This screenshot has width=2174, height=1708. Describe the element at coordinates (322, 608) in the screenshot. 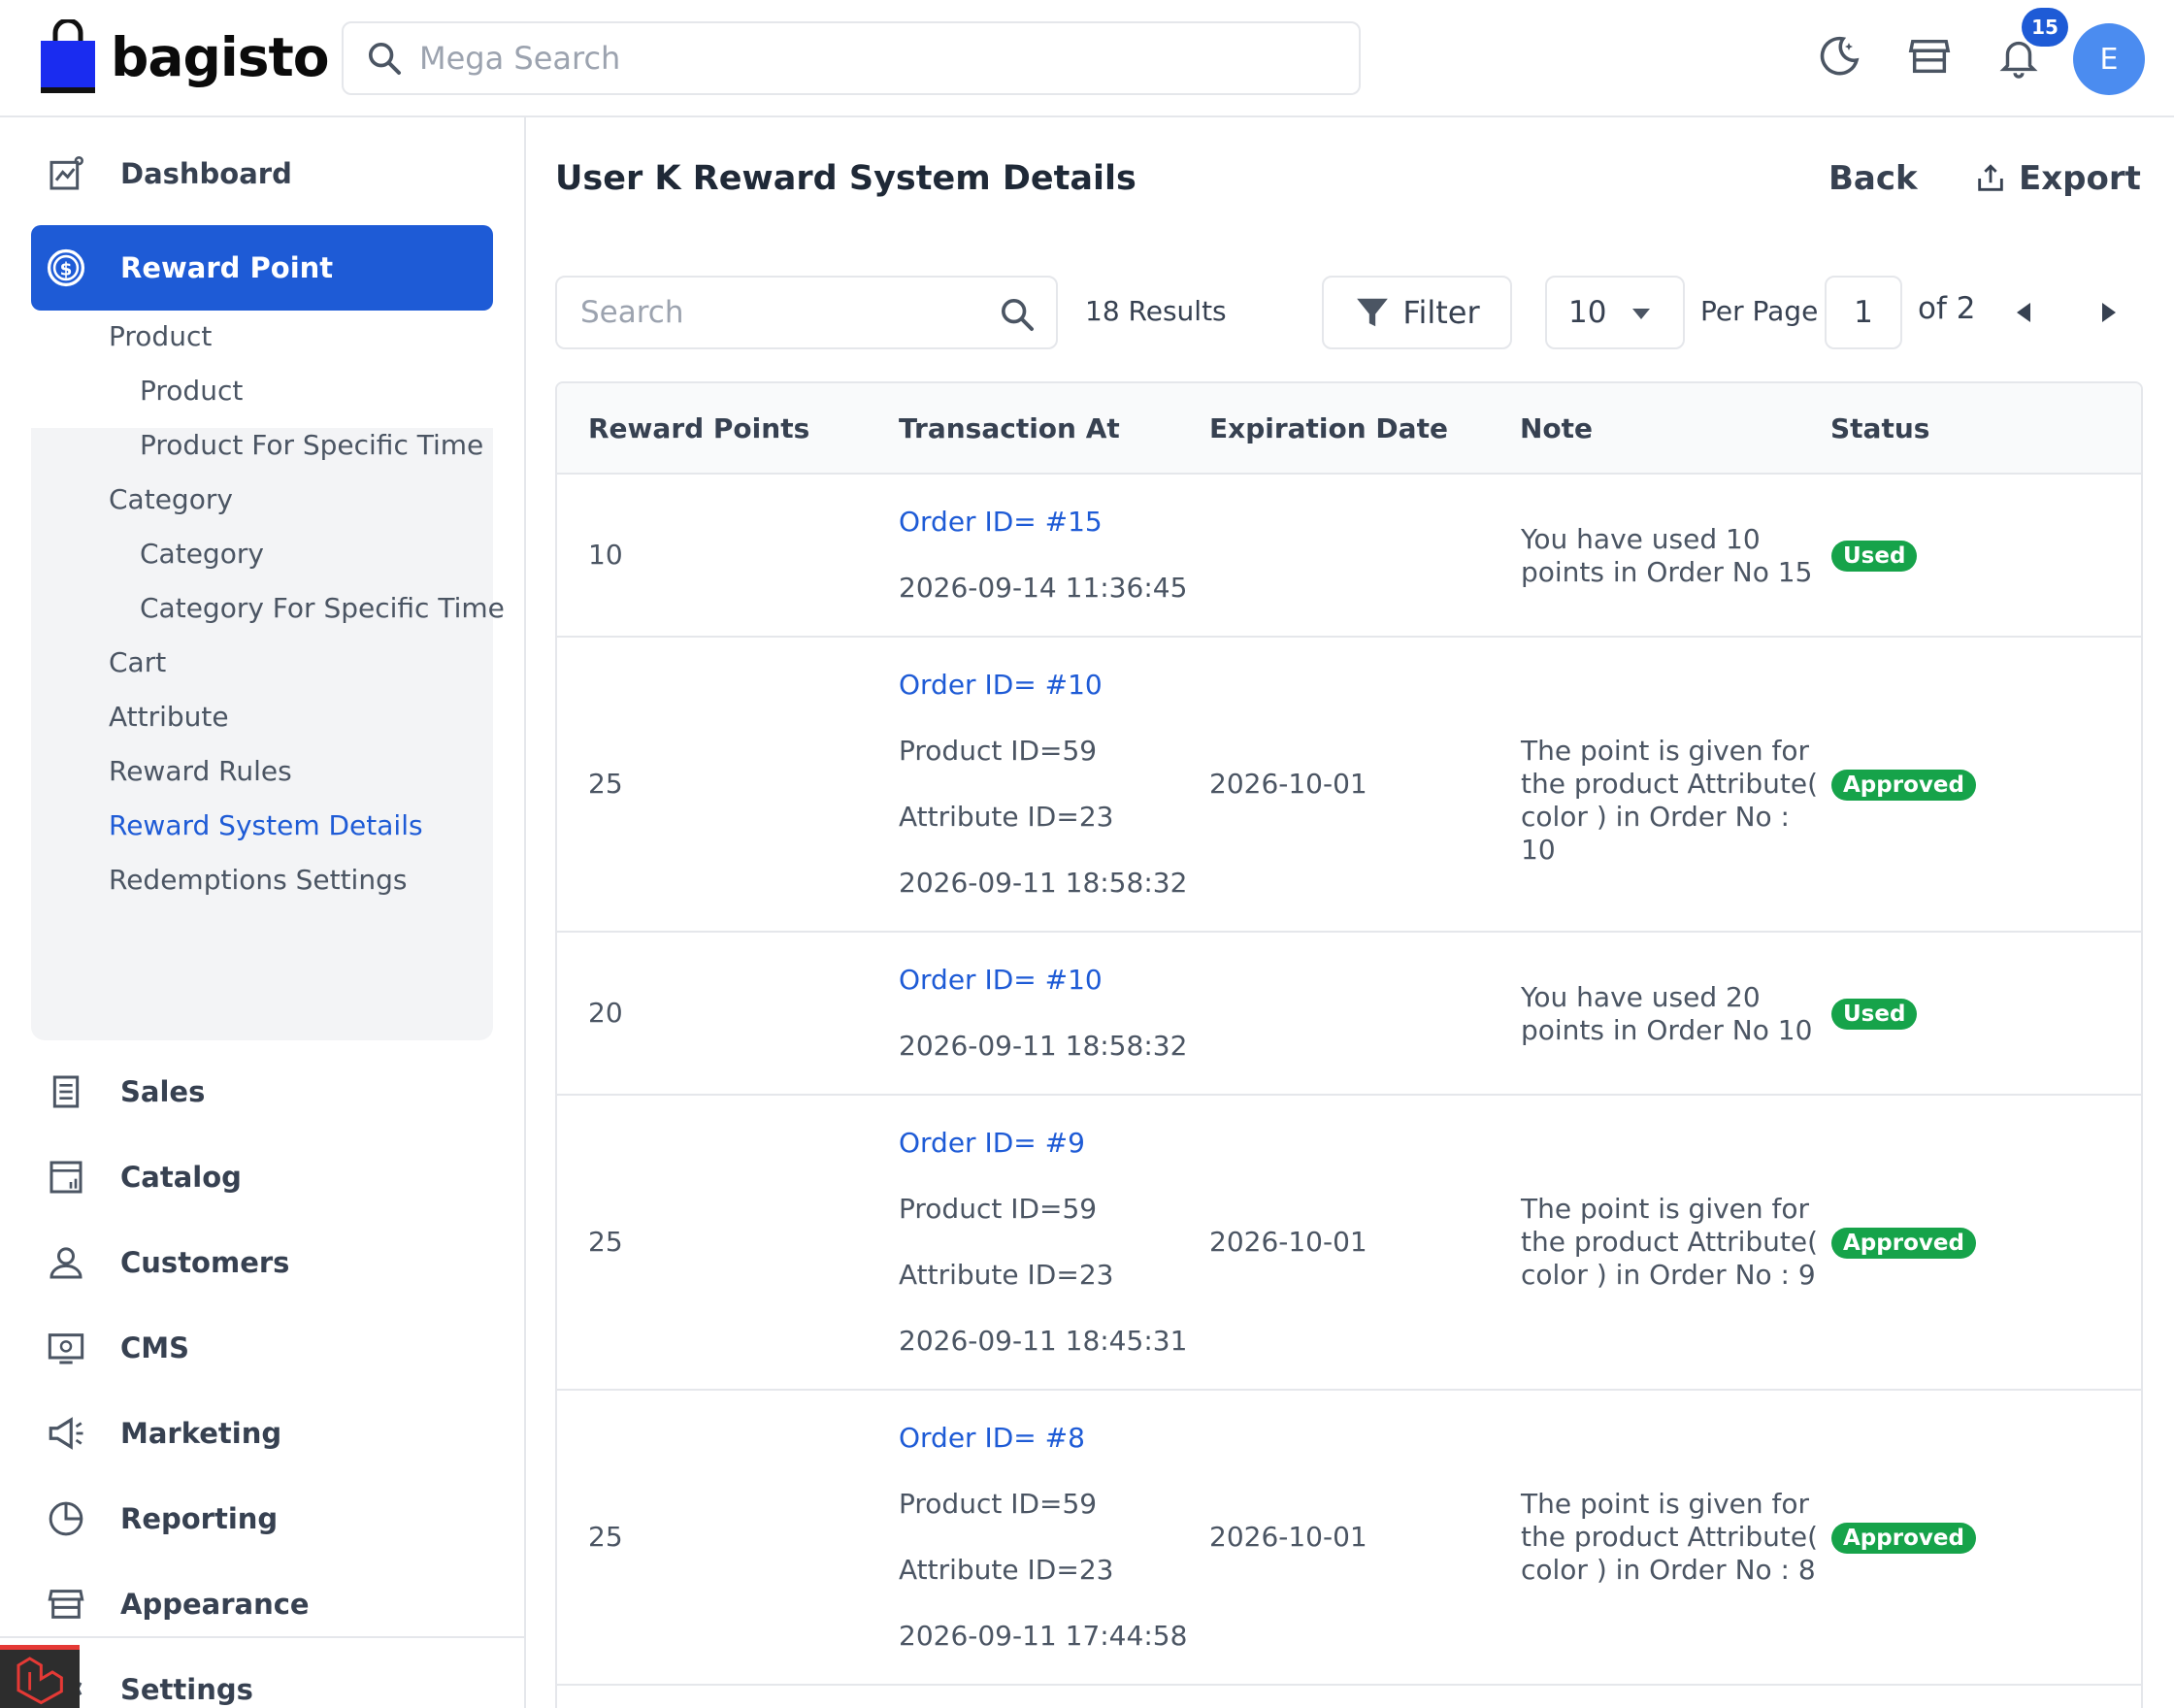

I see `submenu-category-specific-time: Category For Specific Time` at that location.